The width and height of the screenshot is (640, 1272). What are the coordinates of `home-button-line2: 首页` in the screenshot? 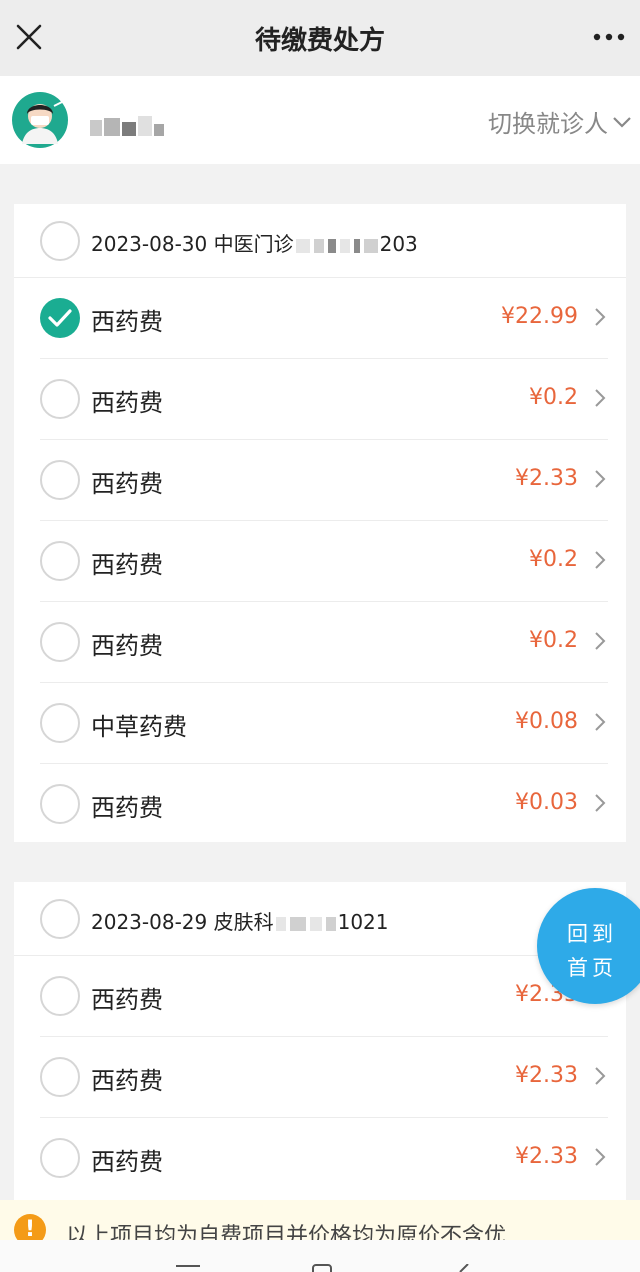 It's located at (592, 968).